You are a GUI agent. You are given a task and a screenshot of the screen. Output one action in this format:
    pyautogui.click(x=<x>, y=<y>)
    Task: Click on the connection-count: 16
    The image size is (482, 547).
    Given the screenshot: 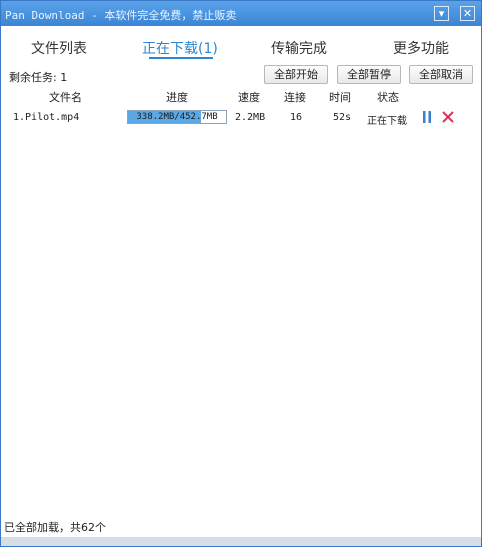 What is the action you would take?
    pyautogui.click(x=296, y=117)
    